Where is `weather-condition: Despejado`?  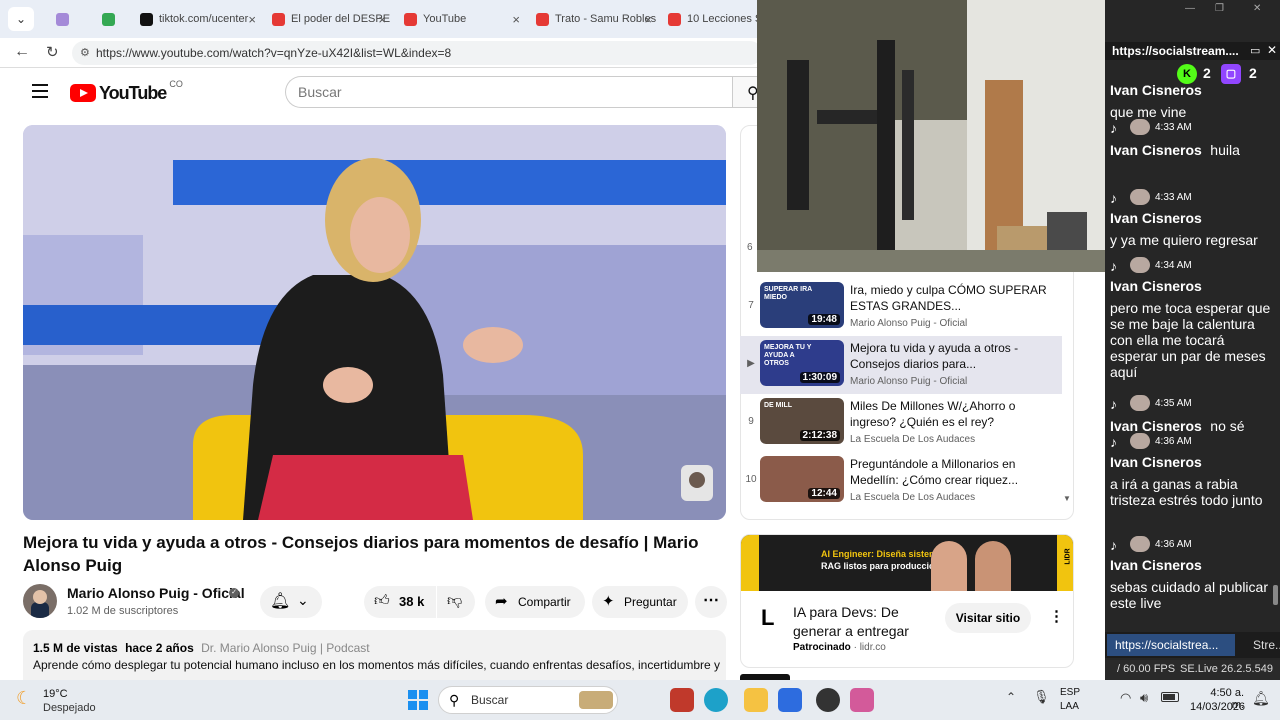 weather-condition: Despejado is located at coordinates (69, 708).